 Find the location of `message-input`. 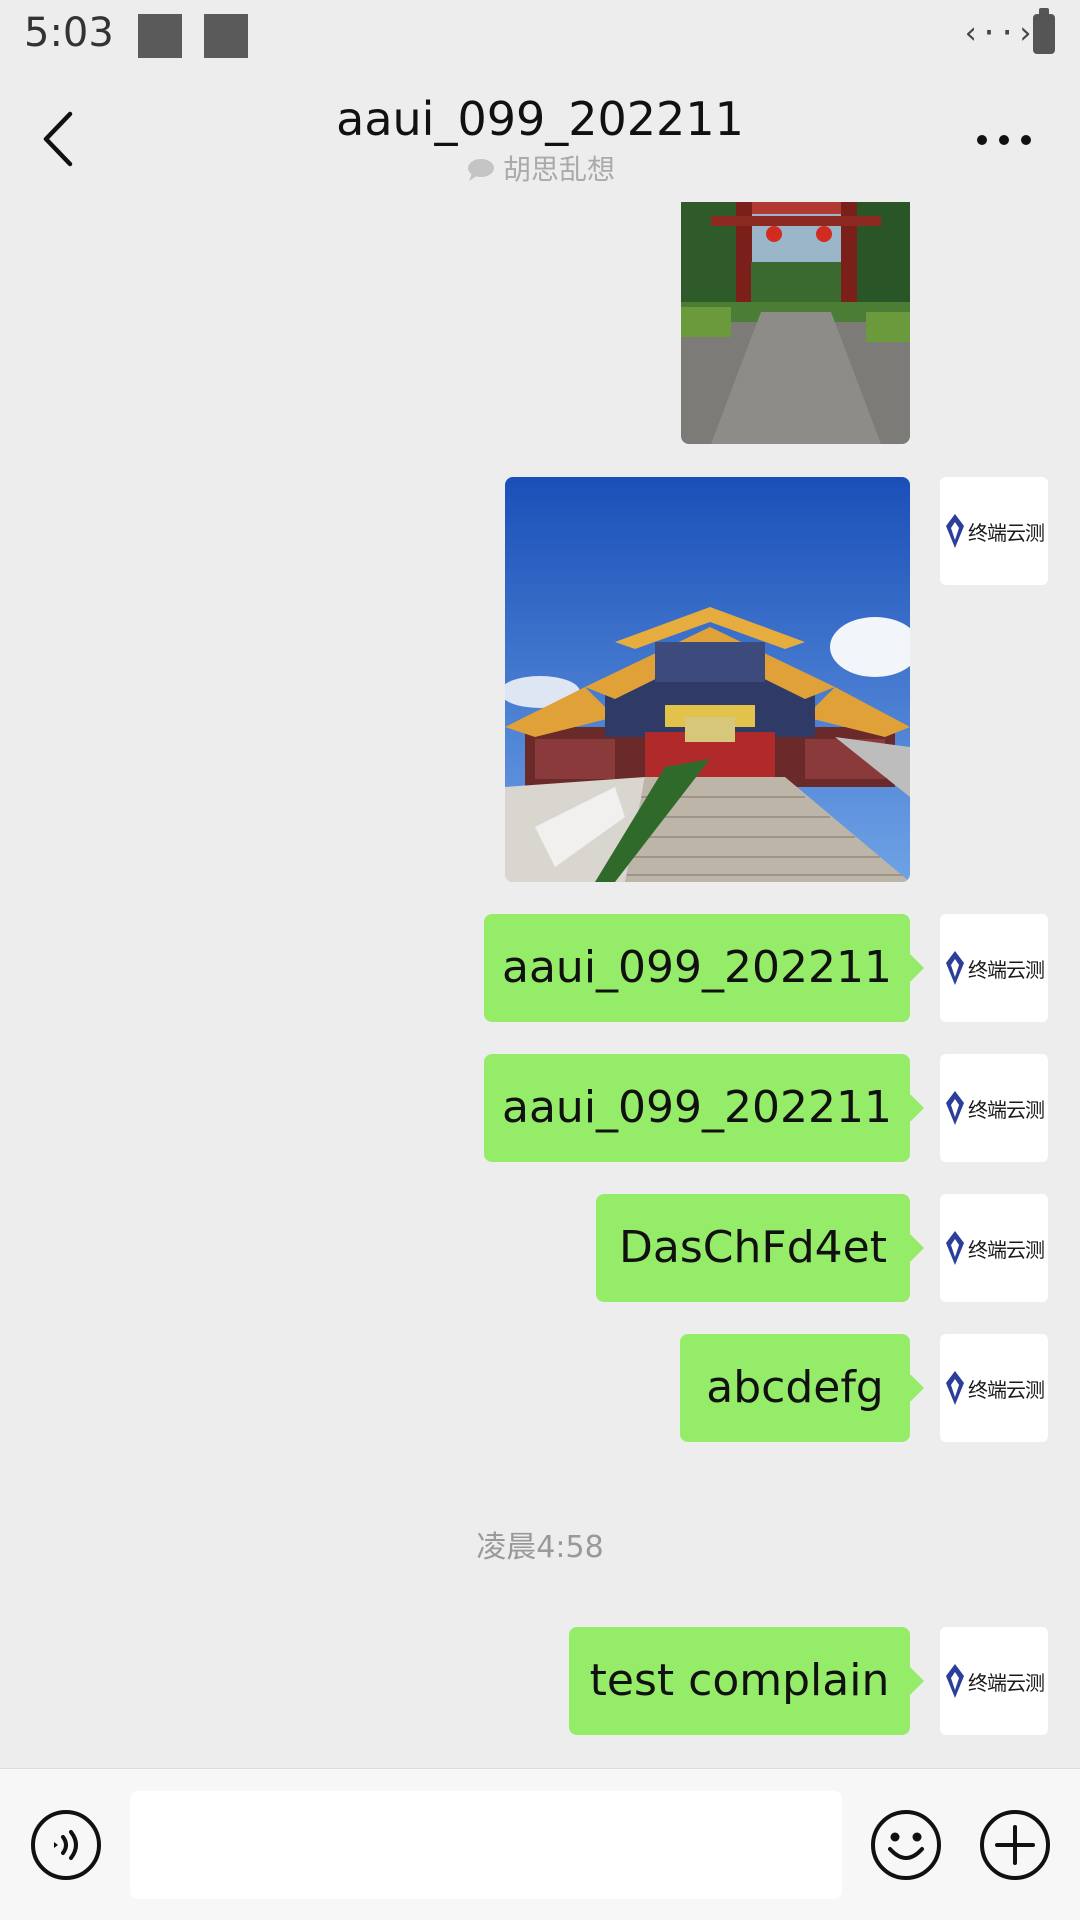

message-input is located at coordinates (486, 1845).